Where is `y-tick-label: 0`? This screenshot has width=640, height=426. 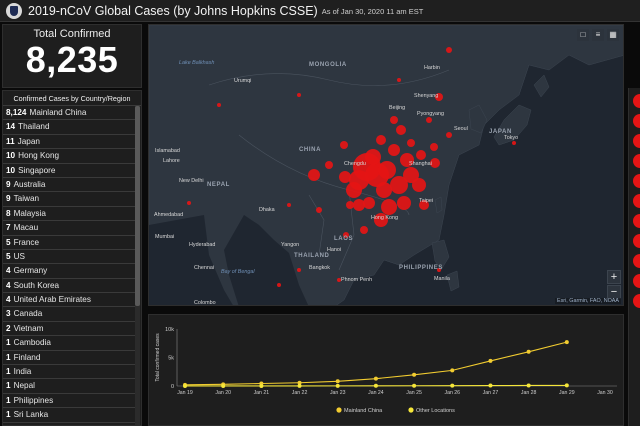
y-tick-label: 0 is located at coordinates (172, 387).